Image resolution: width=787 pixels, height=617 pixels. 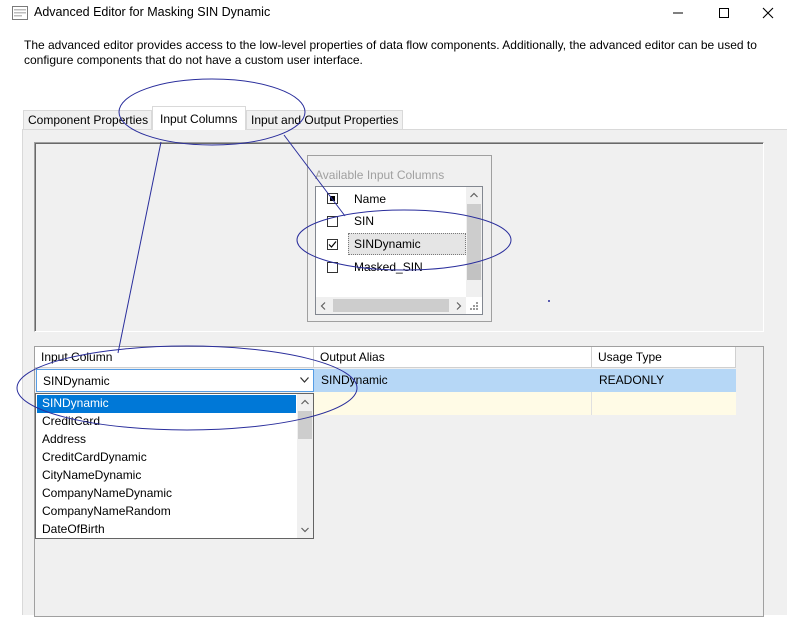 What do you see at coordinates (166, 422) in the screenshot?
I see `dropdown-option: CreditCard` at bounding box center [166, 422].